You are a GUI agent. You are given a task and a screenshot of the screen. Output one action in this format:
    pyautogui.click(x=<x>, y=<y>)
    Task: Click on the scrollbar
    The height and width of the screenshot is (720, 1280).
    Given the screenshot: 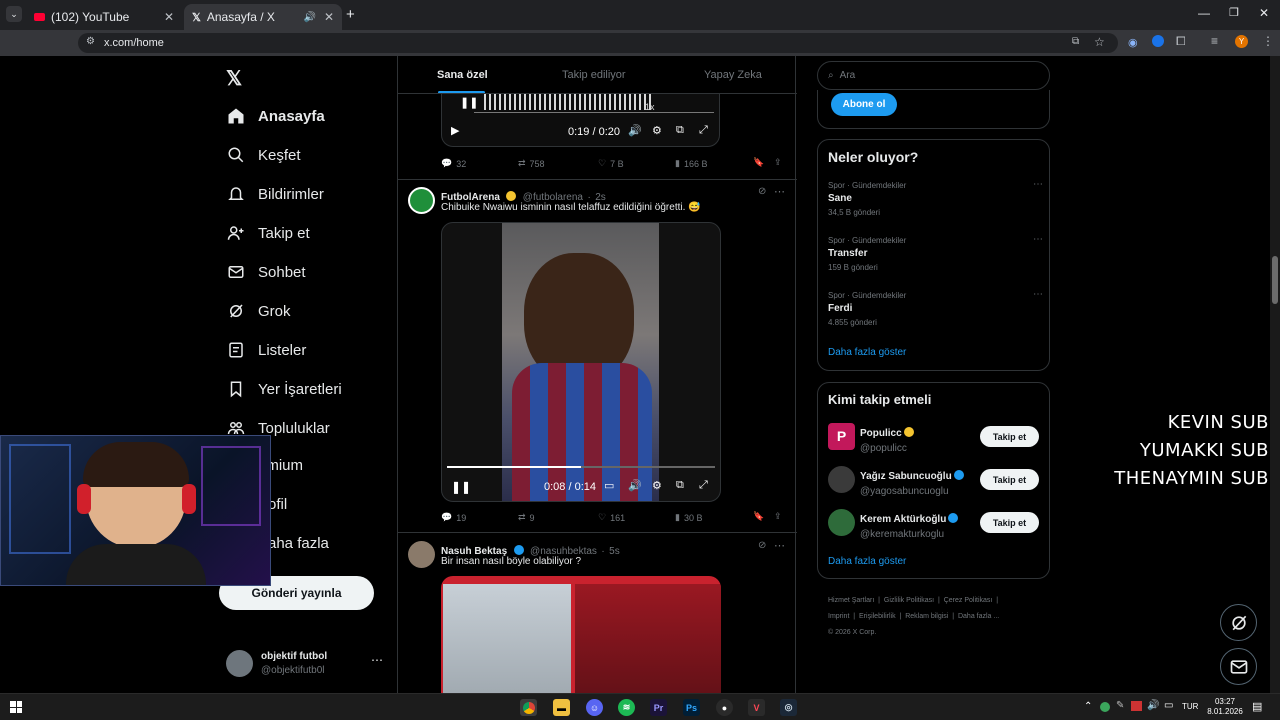 What is the action you would take?
    pyautogui.click(x=1275, y=374)
    